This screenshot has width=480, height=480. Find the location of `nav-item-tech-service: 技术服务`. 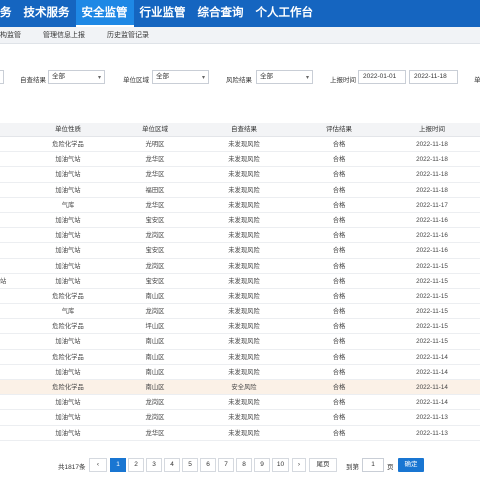

nav-item-tech-service: 技术服务 is located at coordinates (47, 13).